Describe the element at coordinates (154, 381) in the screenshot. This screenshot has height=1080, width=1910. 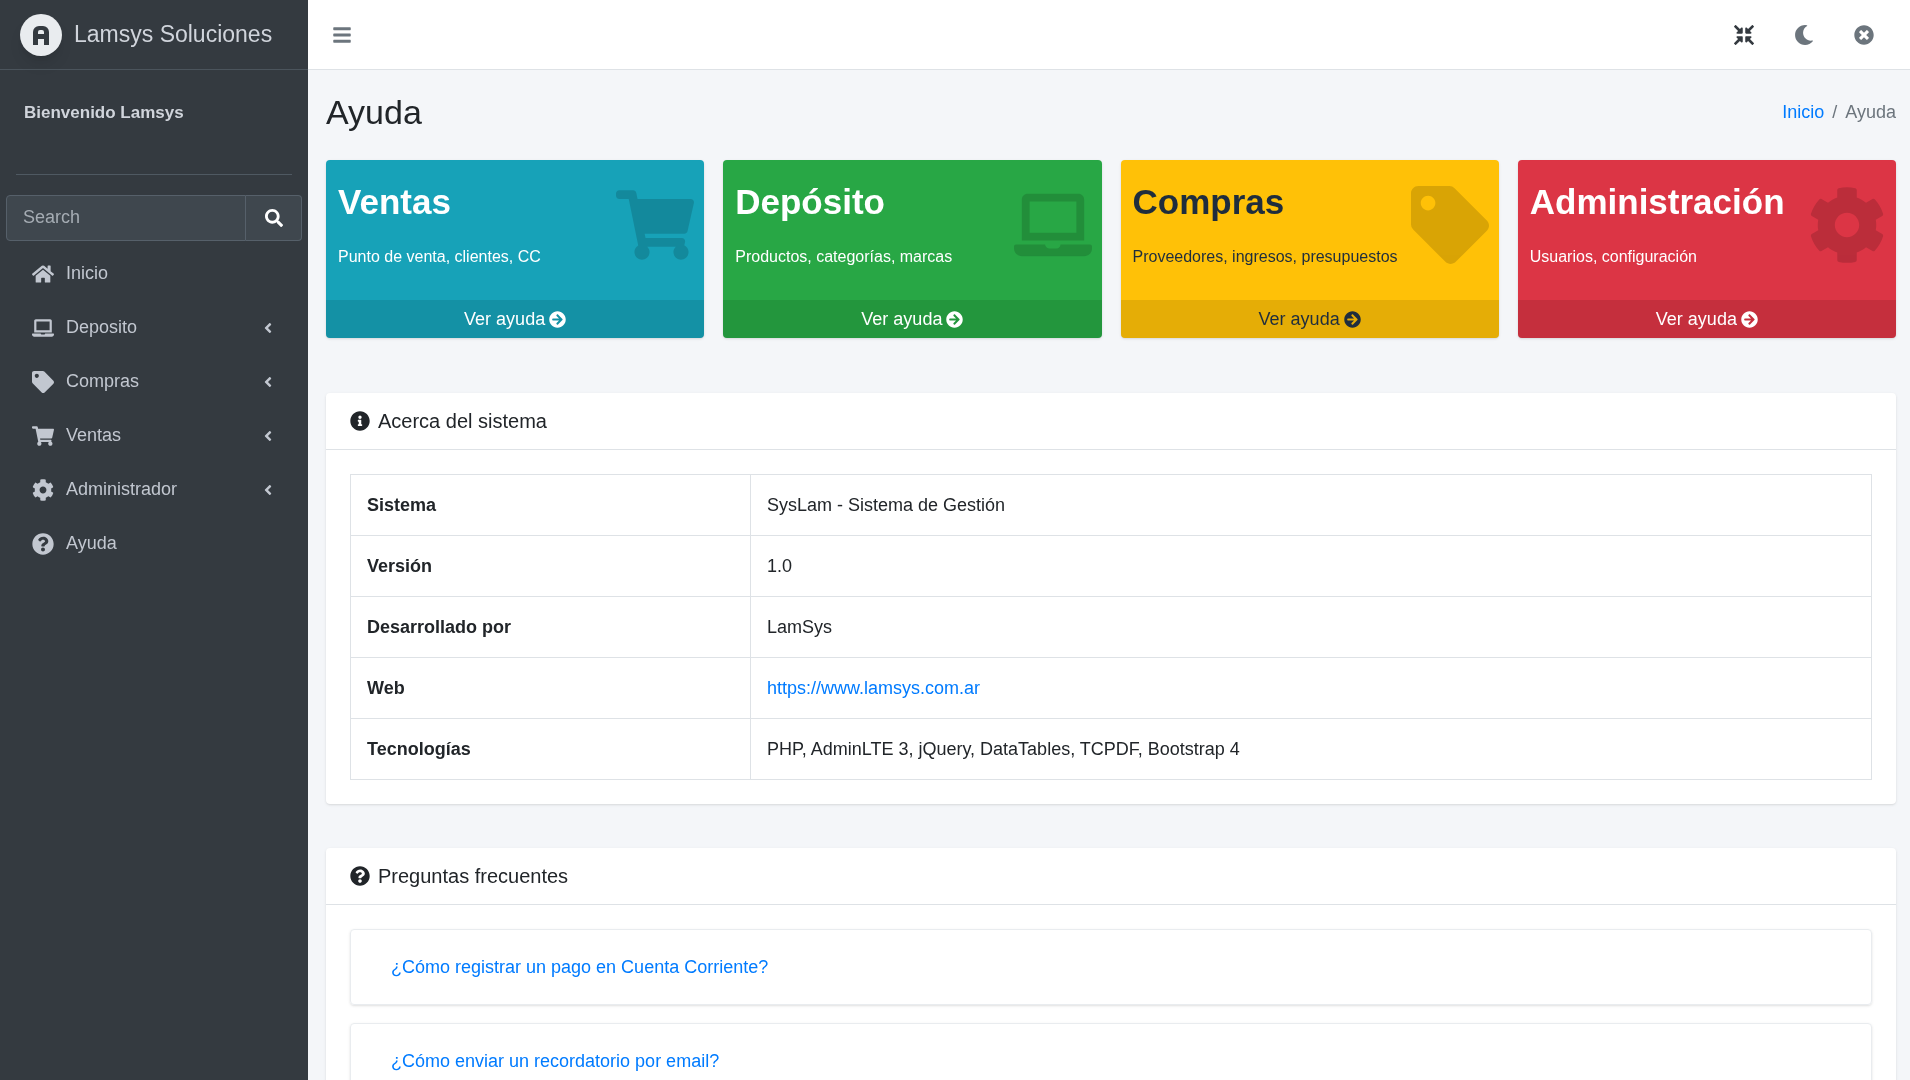
I see `sidebar-item: Compras` at that location.